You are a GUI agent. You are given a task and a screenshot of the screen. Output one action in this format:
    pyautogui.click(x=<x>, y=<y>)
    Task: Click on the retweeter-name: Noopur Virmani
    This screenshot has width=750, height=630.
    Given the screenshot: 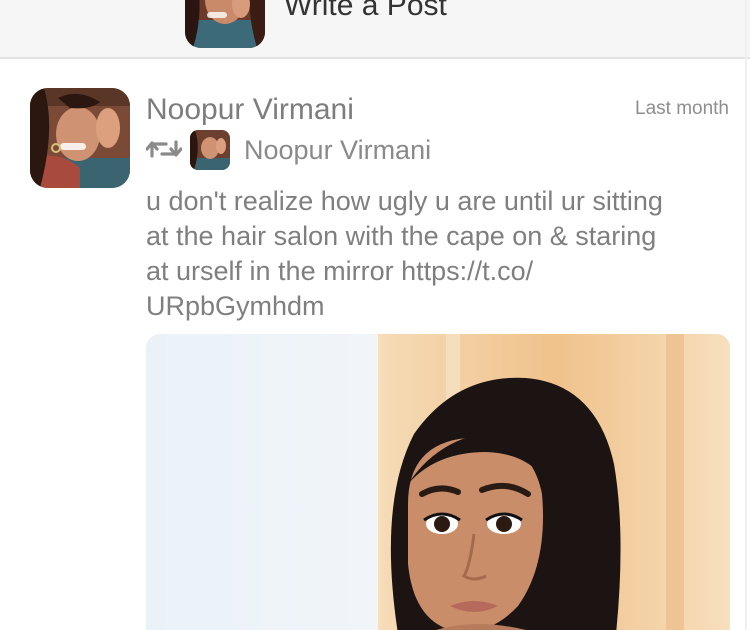 What is the action you would take?
    pyautogui.click(x=337, y=150)
    